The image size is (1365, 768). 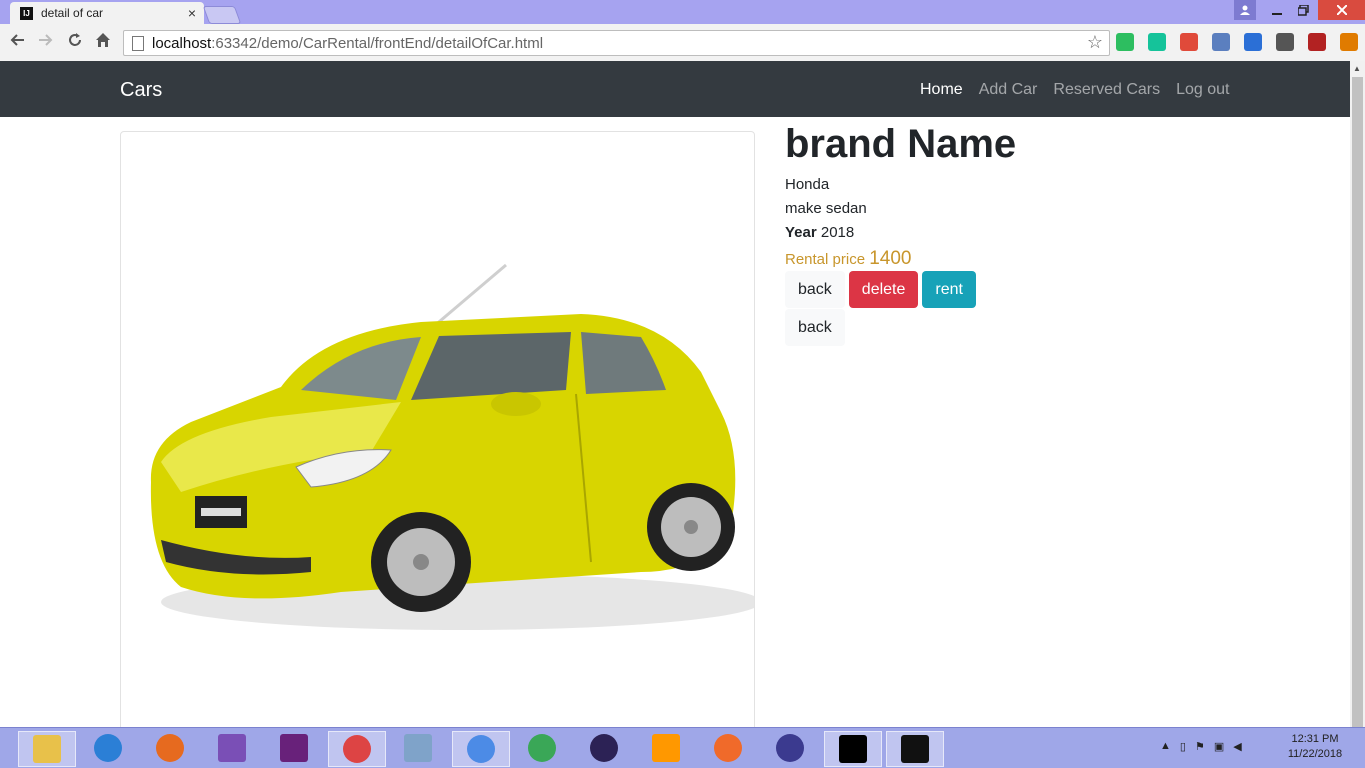 I want to click on back-button-secondary: back, so click(x=815, y=327).